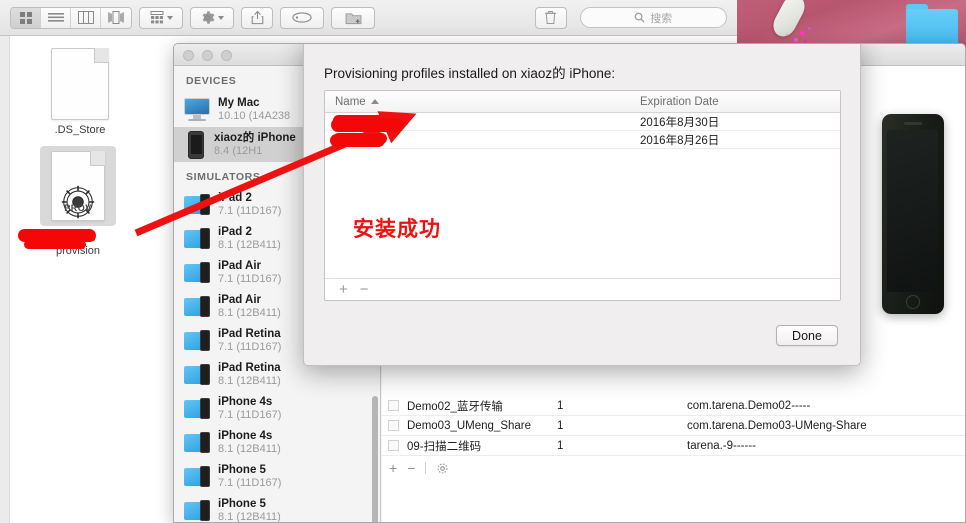 The image size is (966, 523). What do you see at coordinates (254, 115) in the screenshot?
I see `device-version: 10.10 (14A238` at bounding box center [254, 115].